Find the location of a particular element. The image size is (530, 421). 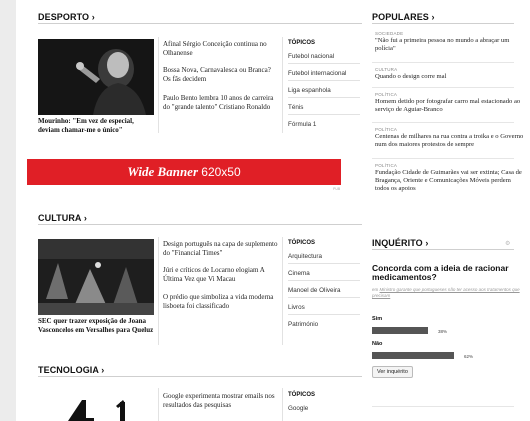

poll-percent: 38% is located at coordinates (443, 331).